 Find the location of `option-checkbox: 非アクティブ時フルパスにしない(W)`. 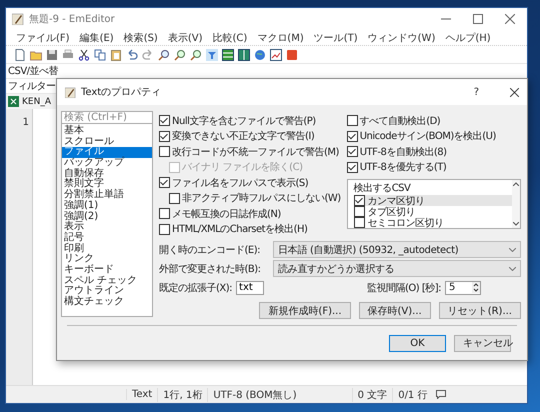

option-checkbox: 非アクティブ時フルパスにしない(W) is located at coordinates (255, 198).